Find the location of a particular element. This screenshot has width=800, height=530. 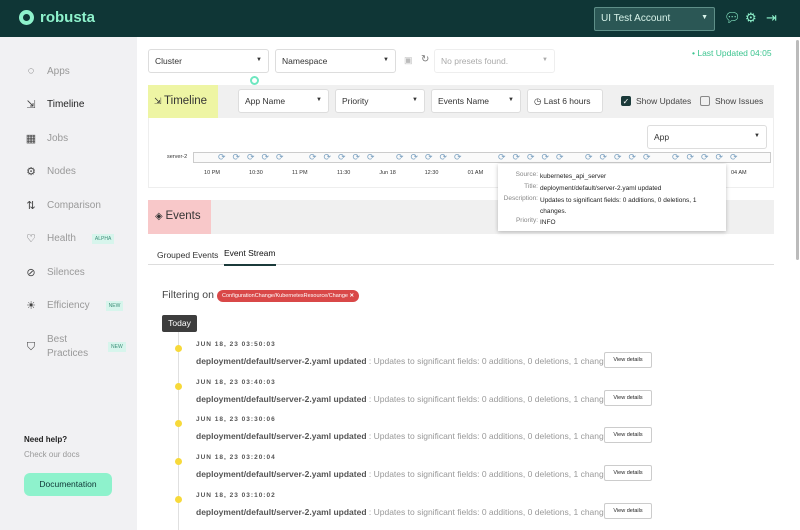

nodes-icon: ⚙ is located at coordinates (31, 172).